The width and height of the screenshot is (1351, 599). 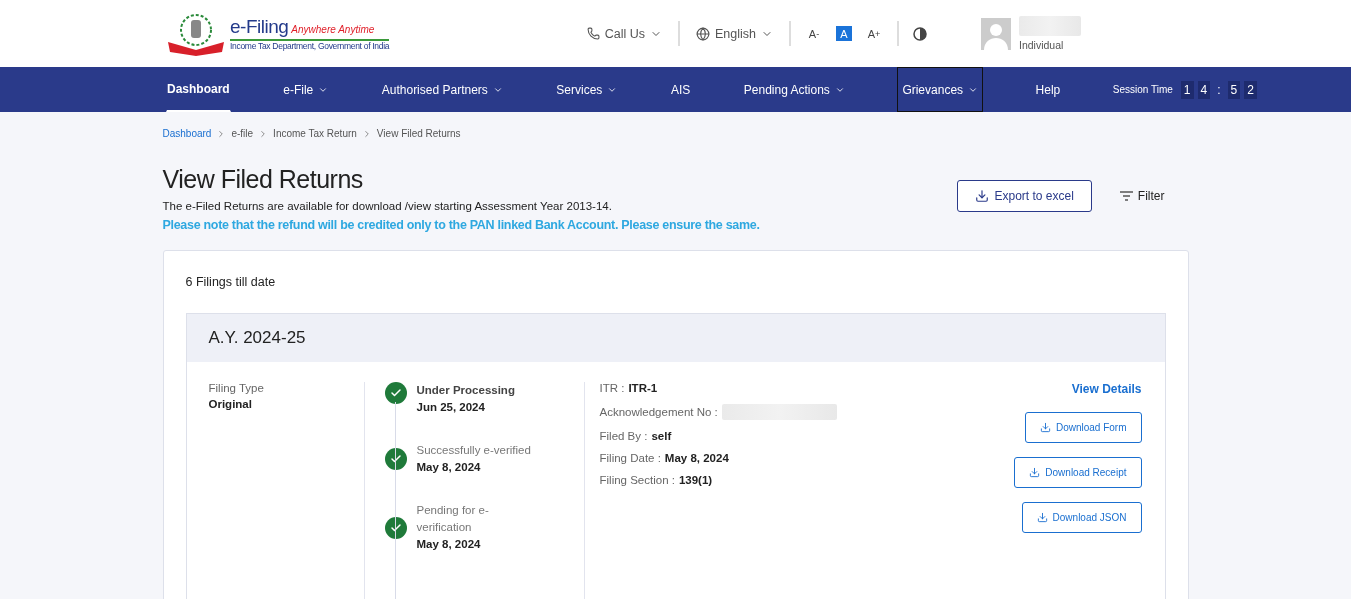 What do you see at coordinates (643, 388) in the screenshot?
I see `detail-value: ITR-1` at bounding box center [643, 388].